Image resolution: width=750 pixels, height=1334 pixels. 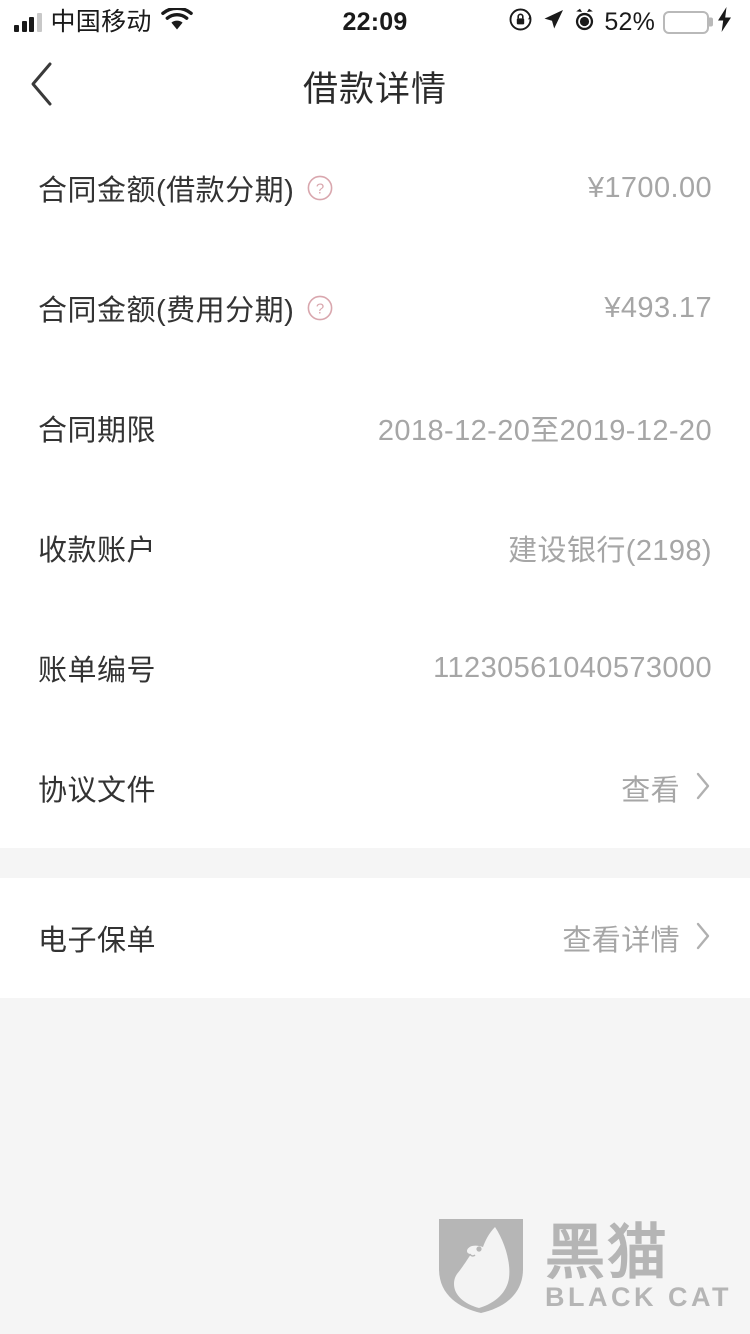 What do you see at coordinates (375, 308) in the screenshot?
I see `detail-row-contract-amount-fee-installment: 合同金额(费用分期) ? ¥493.17` at bounding box center [375, 308].